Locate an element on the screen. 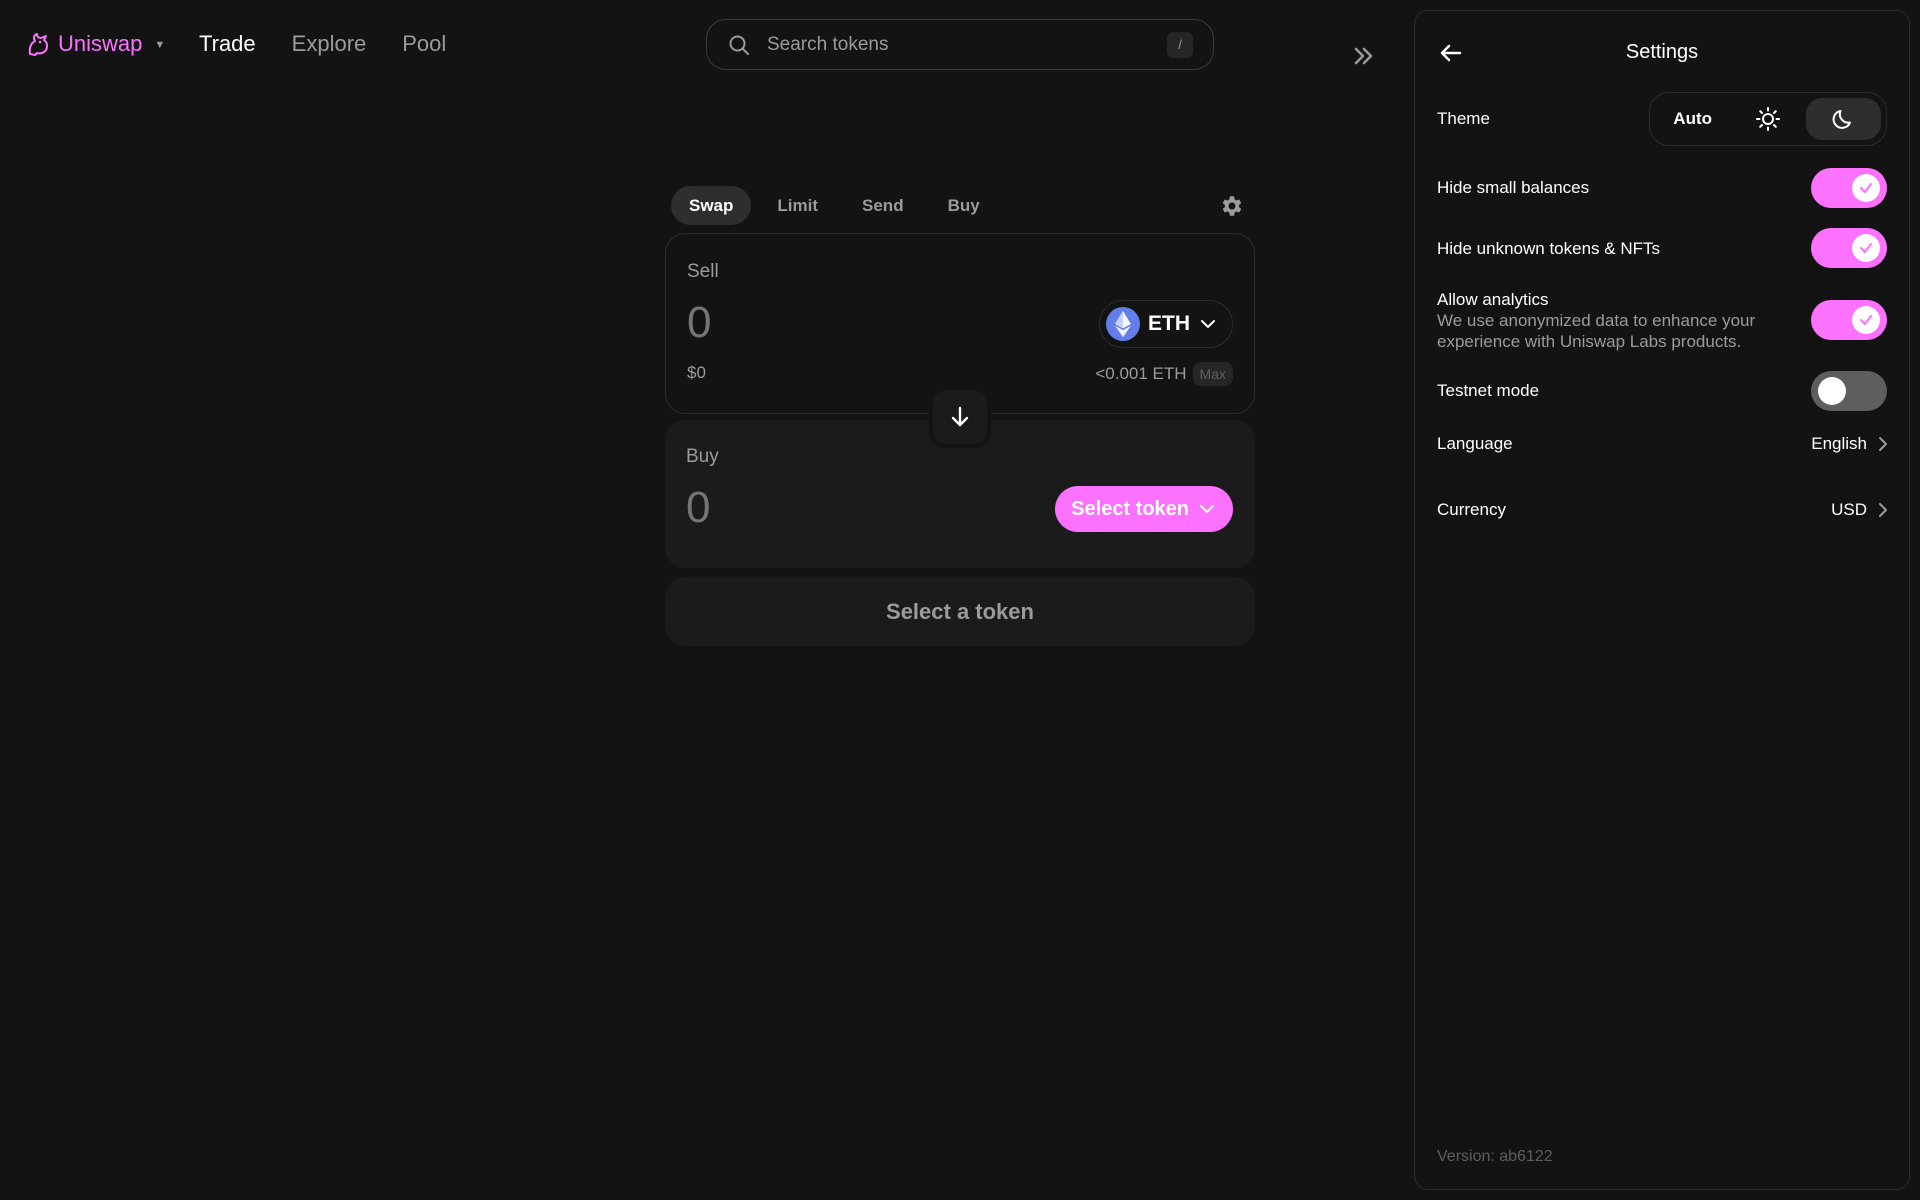  hide-unknown-tokens-label: Hide unknown tokens & NFTs is located at coordinates (1548, 248).